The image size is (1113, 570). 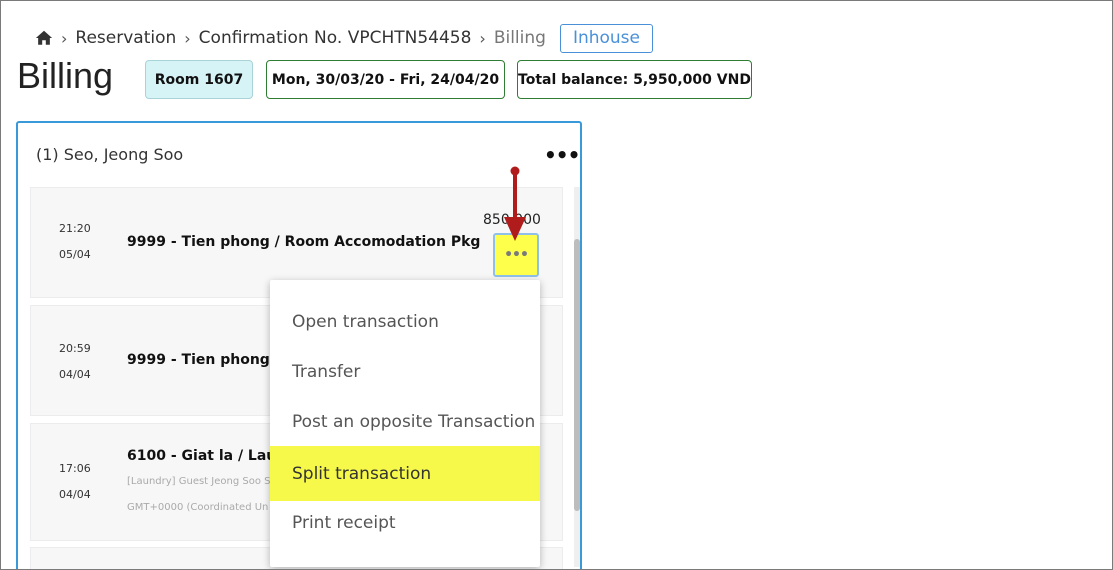 What do you see at coordinates (405, 473) in the screenshot?
I see `menu-item-split-transaction: Split transaction` at bounding box center [405, 473].